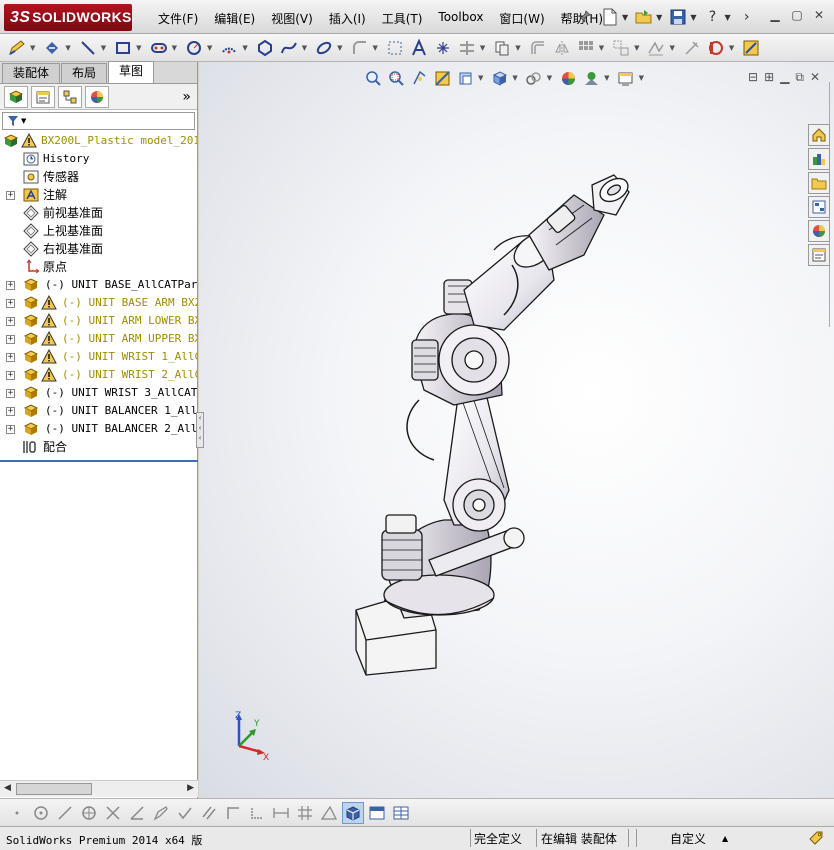 The image size is (834, 850). Describe the element at coordinates (656, 48) in the screenshot. I see `display-relations-icon` at that location.